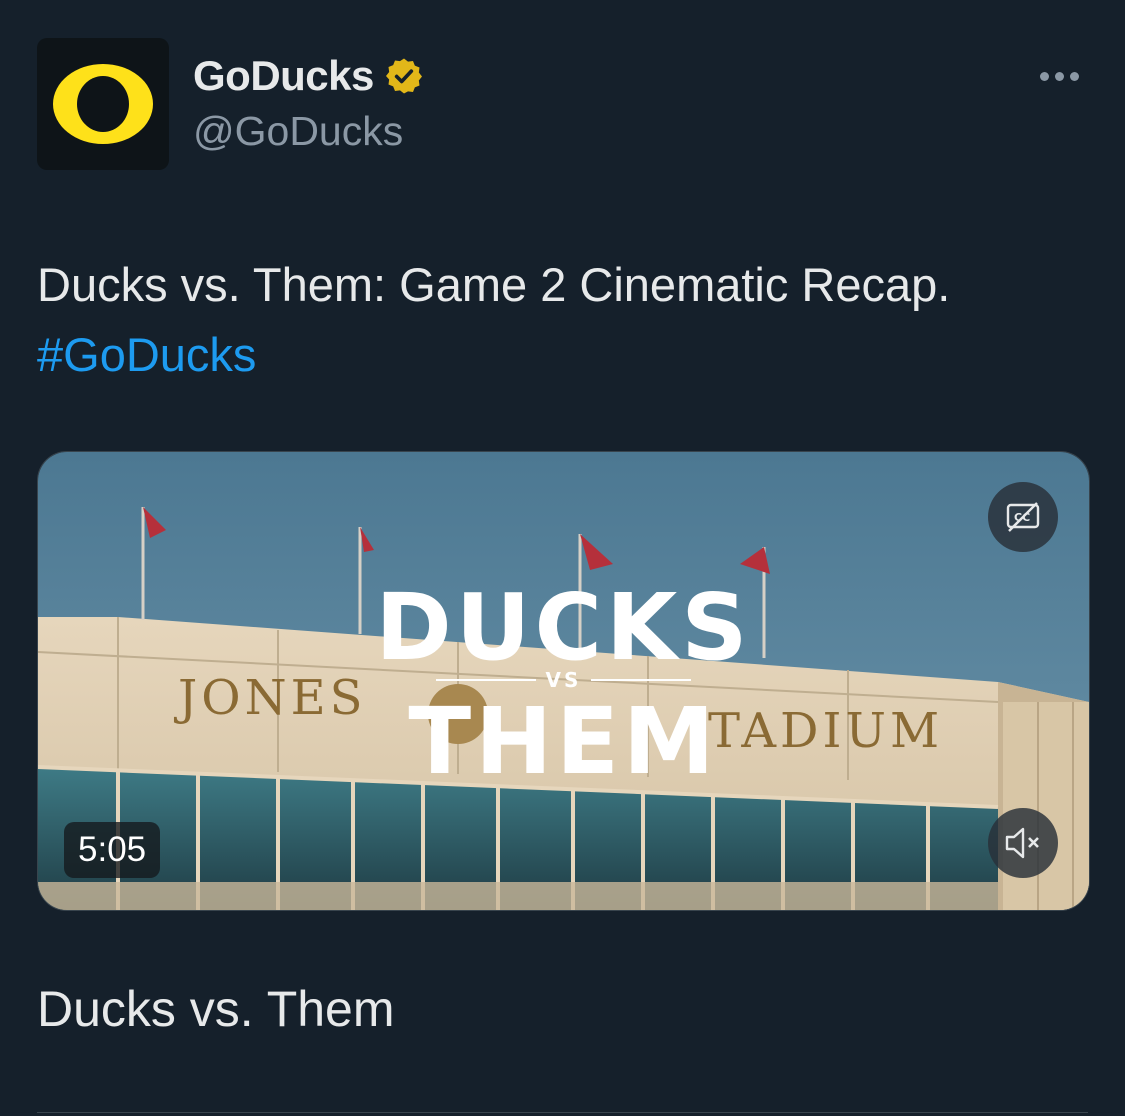 Image resolution: width=1125 pixels, height=1116 pixels. I want to click on divider, so click(562, 1112).